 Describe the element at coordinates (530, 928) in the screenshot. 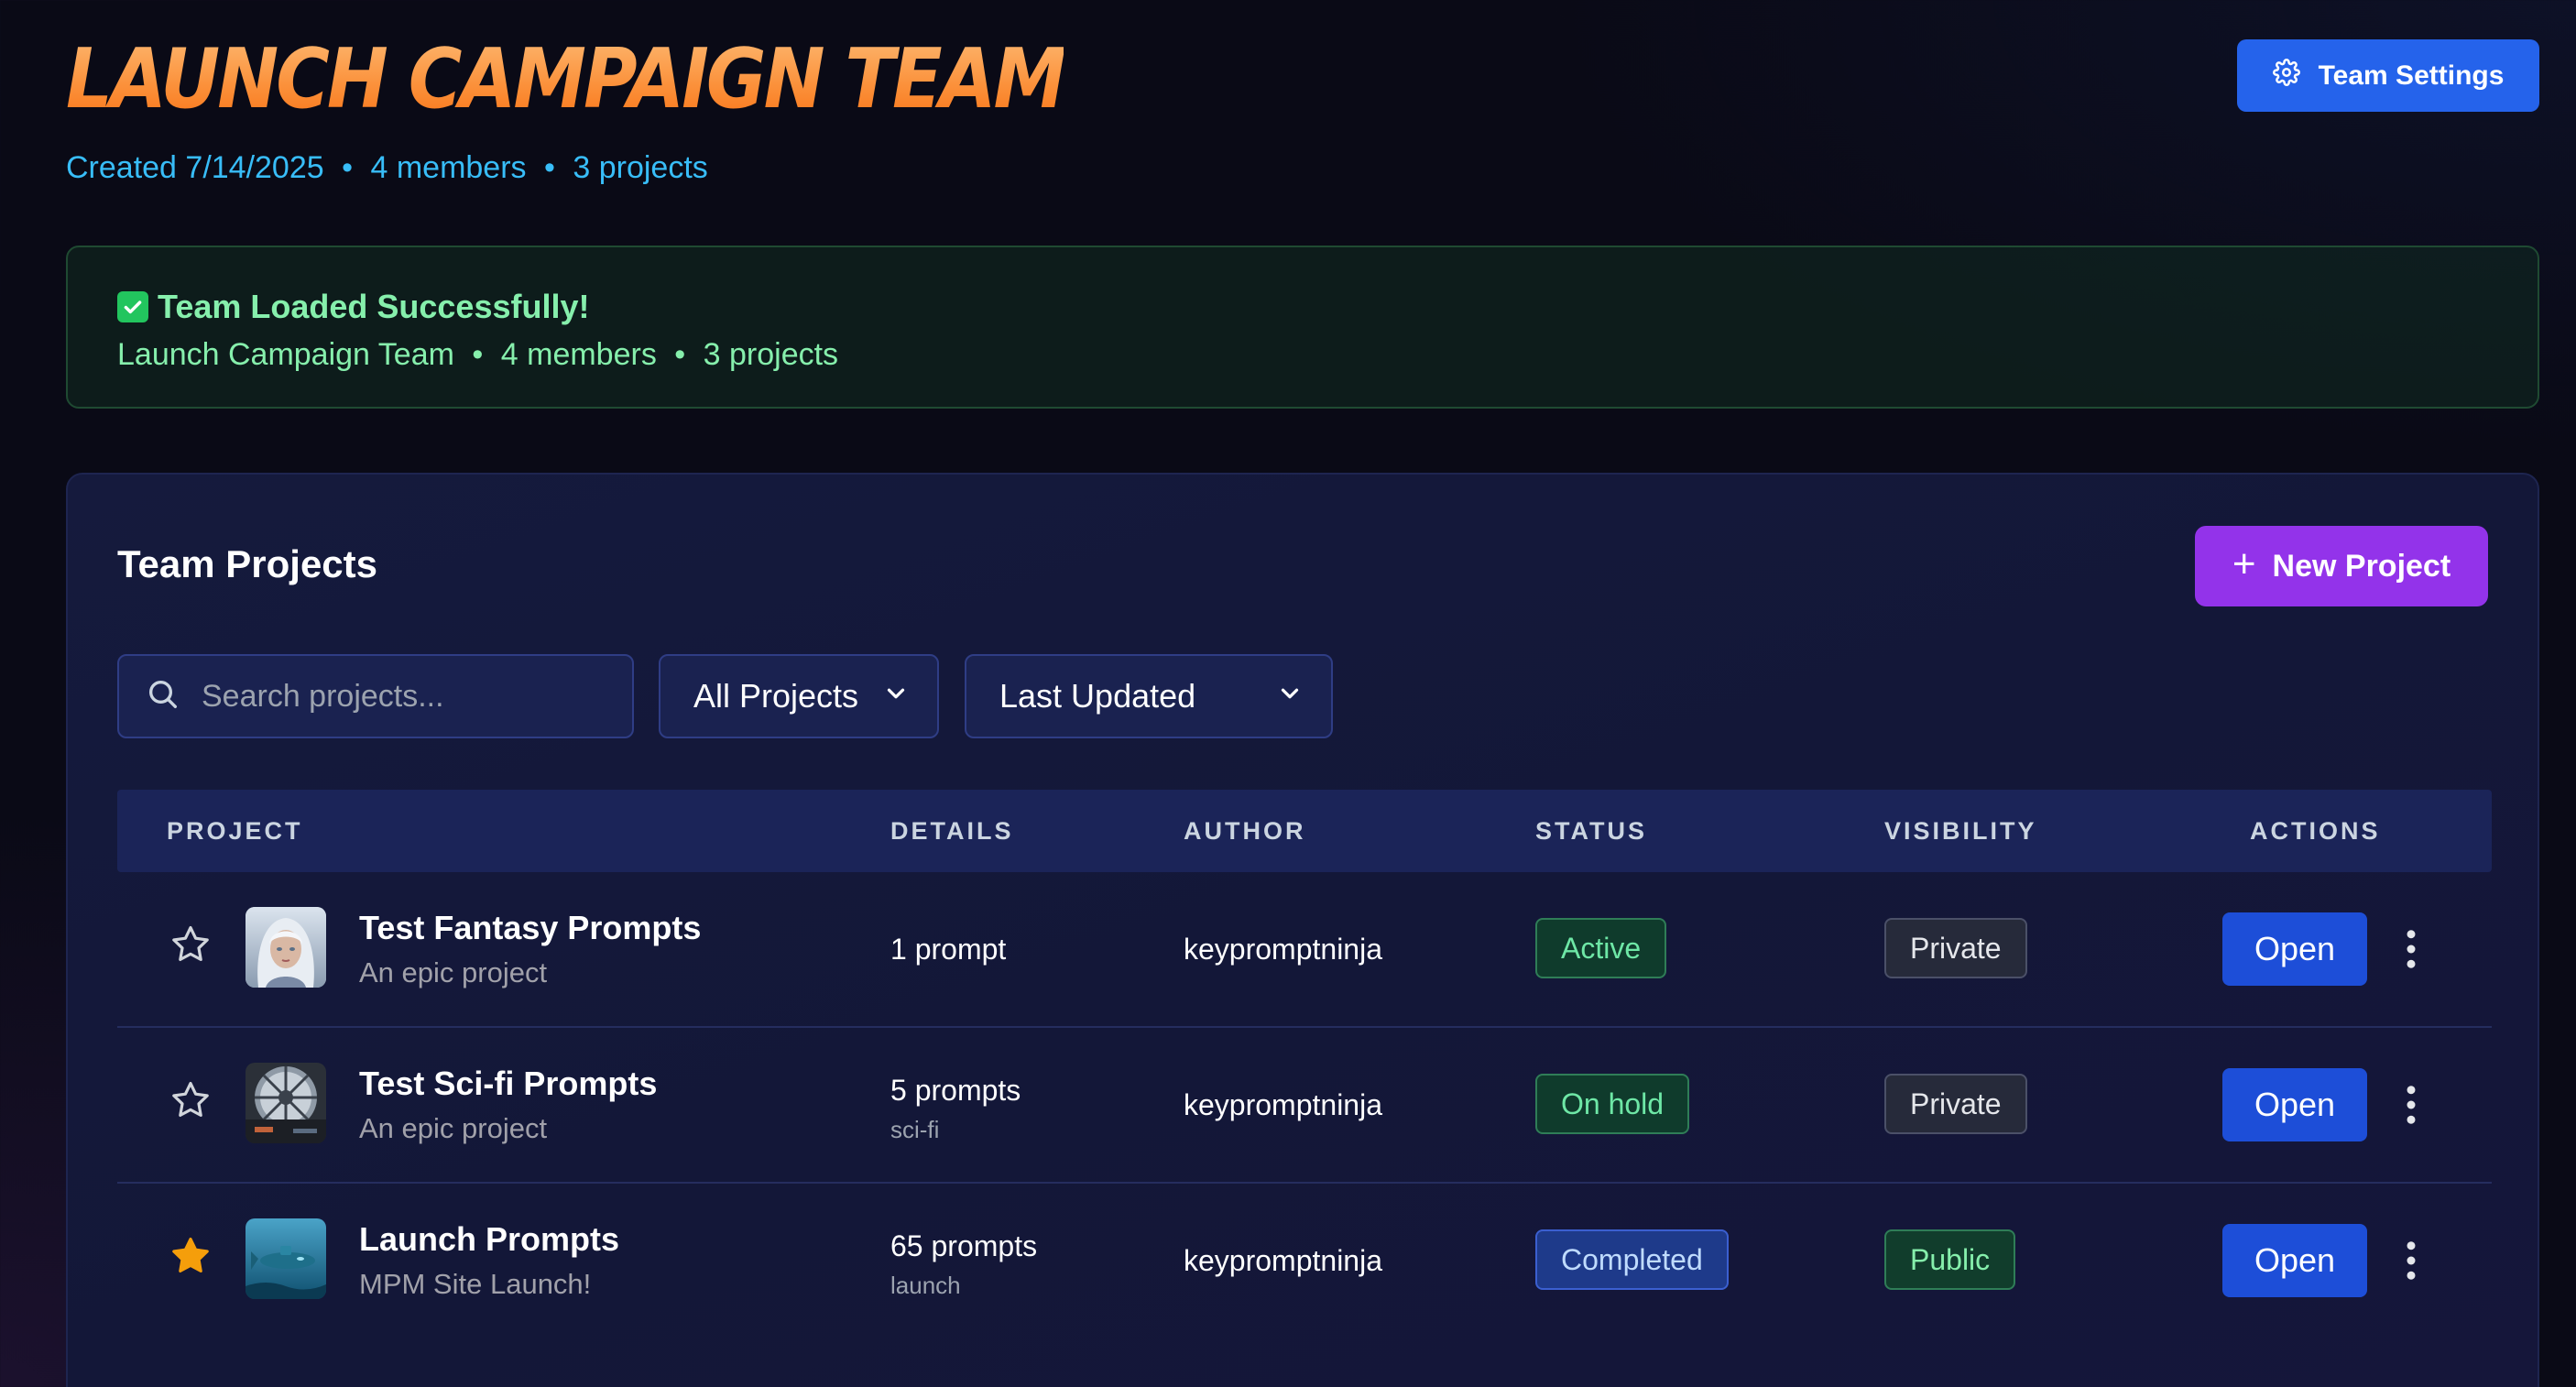

I see `project-name: Test Fantasy Prompts` at that location.